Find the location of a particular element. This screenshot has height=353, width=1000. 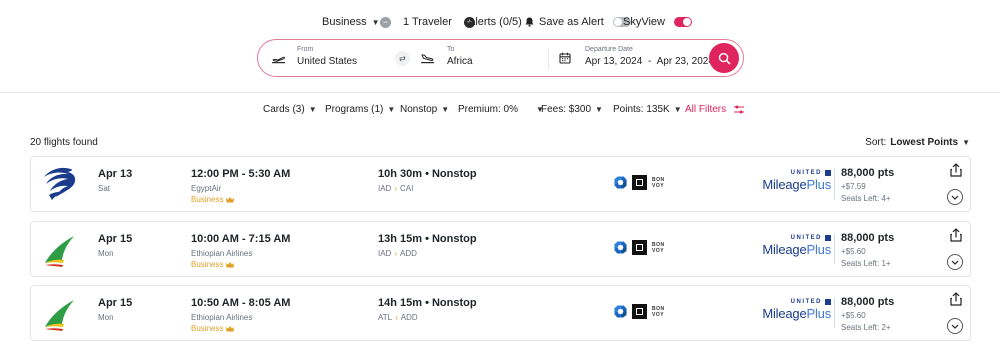

bonvoy-icon: BON VOY is located at coordinates (658, 312).